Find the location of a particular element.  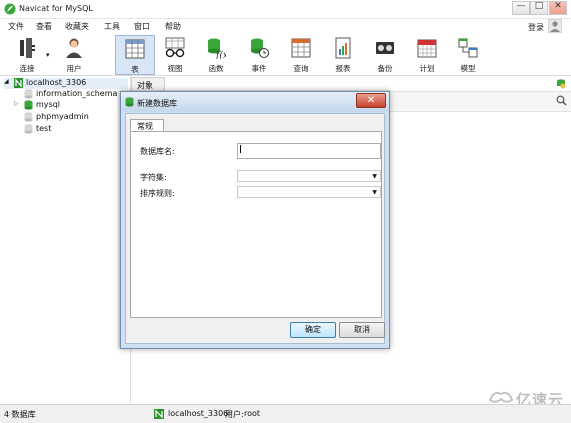

connect-dropdown-arrow-icon: ▾ is located at coordinates (48, 55).